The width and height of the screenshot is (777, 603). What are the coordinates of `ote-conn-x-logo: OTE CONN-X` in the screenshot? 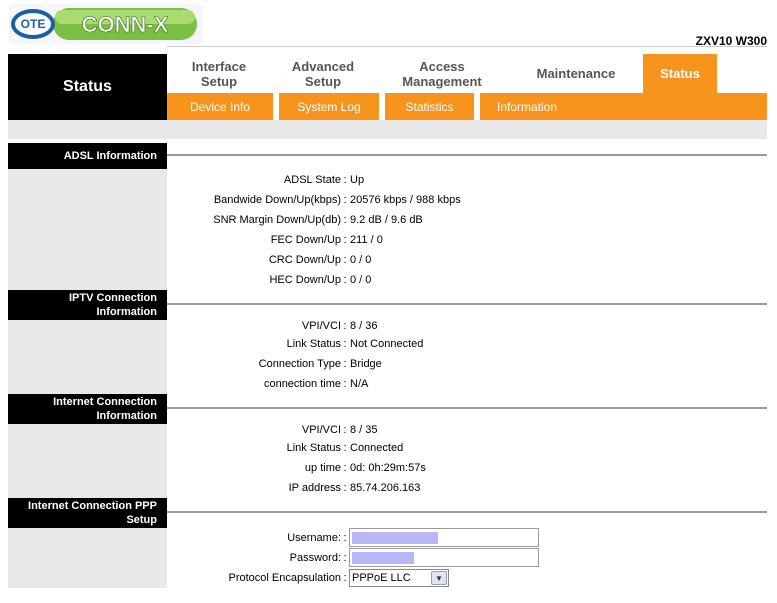 It's located at (106, 24).